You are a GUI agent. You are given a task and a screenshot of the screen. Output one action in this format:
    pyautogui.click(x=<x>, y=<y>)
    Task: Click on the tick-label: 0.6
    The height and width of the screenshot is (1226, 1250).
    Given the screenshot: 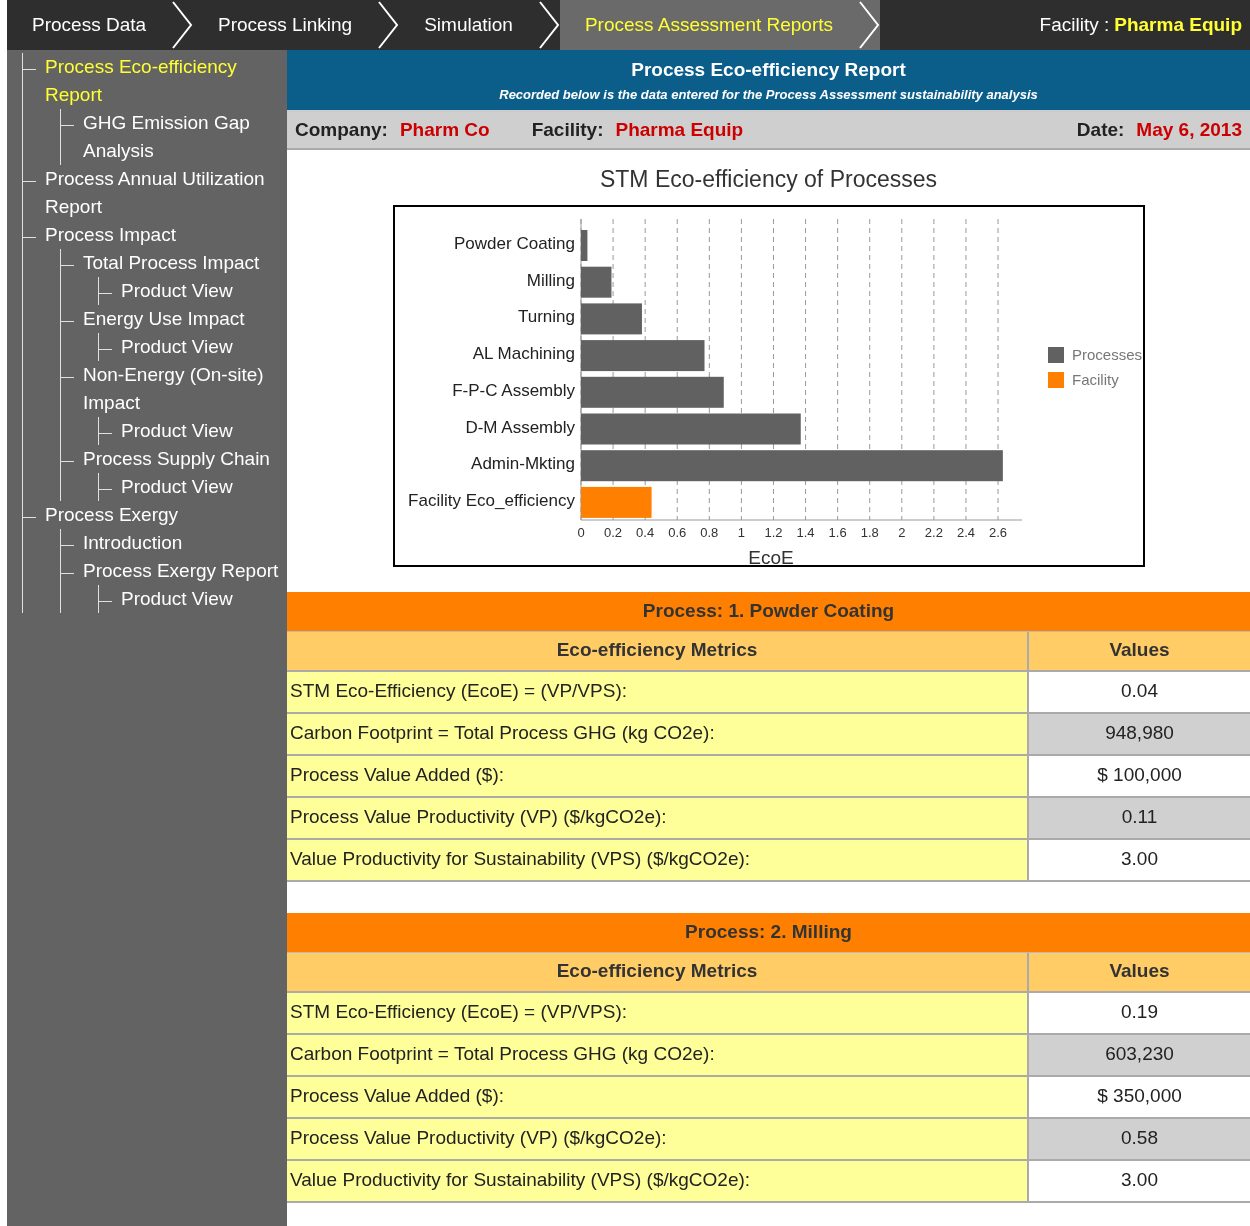 What is the action you would take?
    pyautogui.click(x=676, y=532)
    